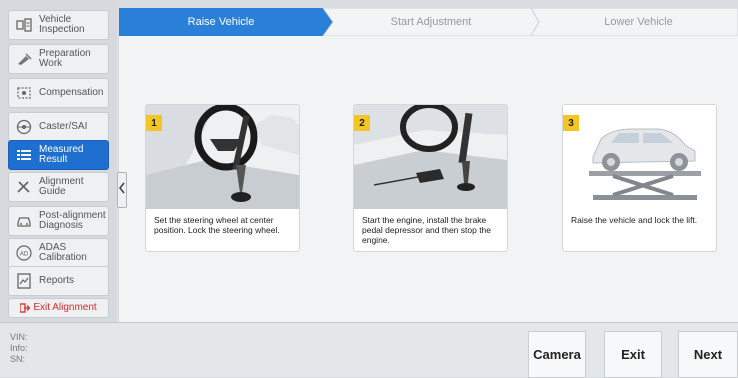 This screenshot has height=378, width=738. What do you see at coordinates (63, 252) in the screenshot?
I see `sidebar-item-label: ADAS Calibration` at bounding box center [63, 252].